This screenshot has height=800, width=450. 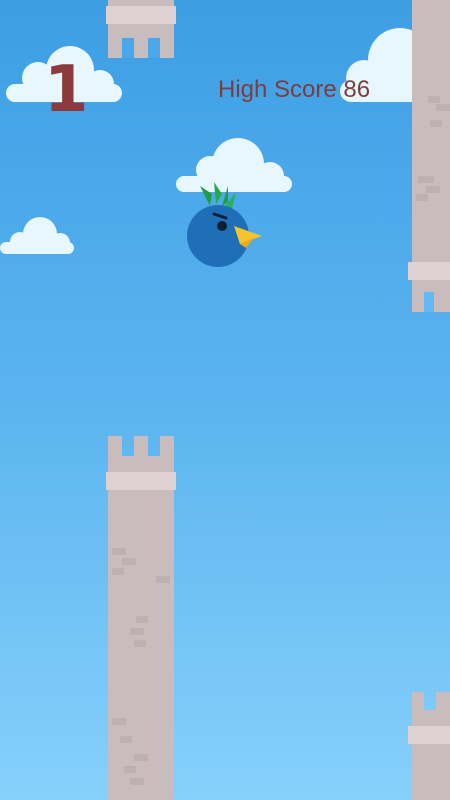 What do you see at coordinates (218, 195) in the screenshot?
I see `bird-crest` at bounding box center [218, 195].